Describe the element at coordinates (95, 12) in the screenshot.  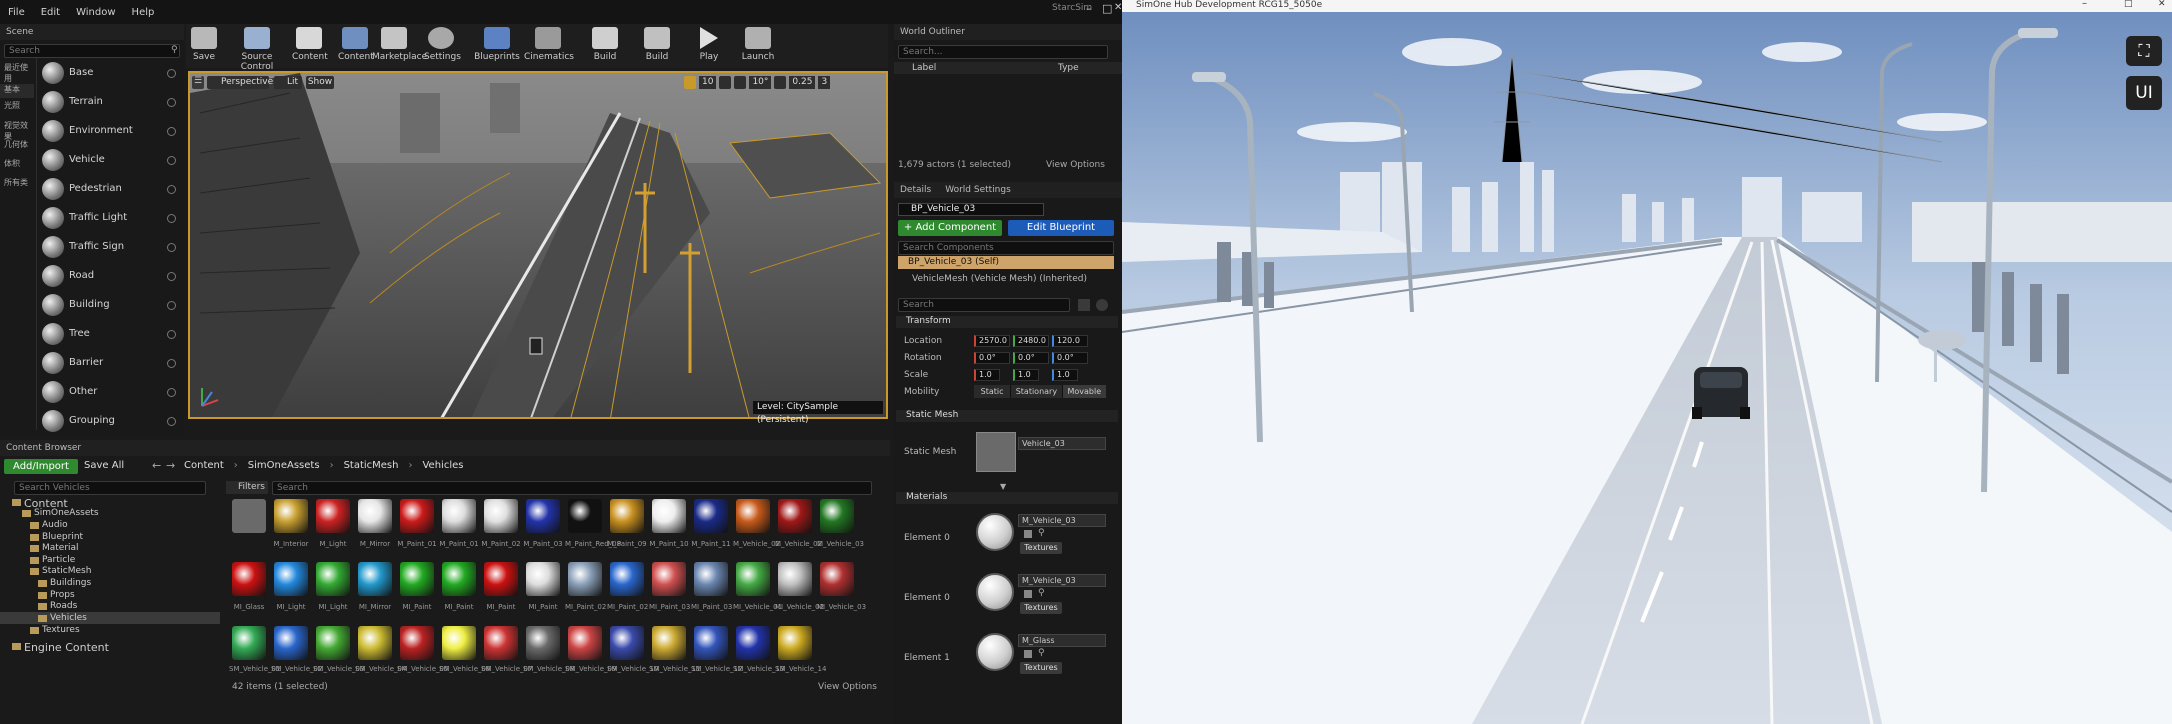
I see `menu-window: Window` at that location.